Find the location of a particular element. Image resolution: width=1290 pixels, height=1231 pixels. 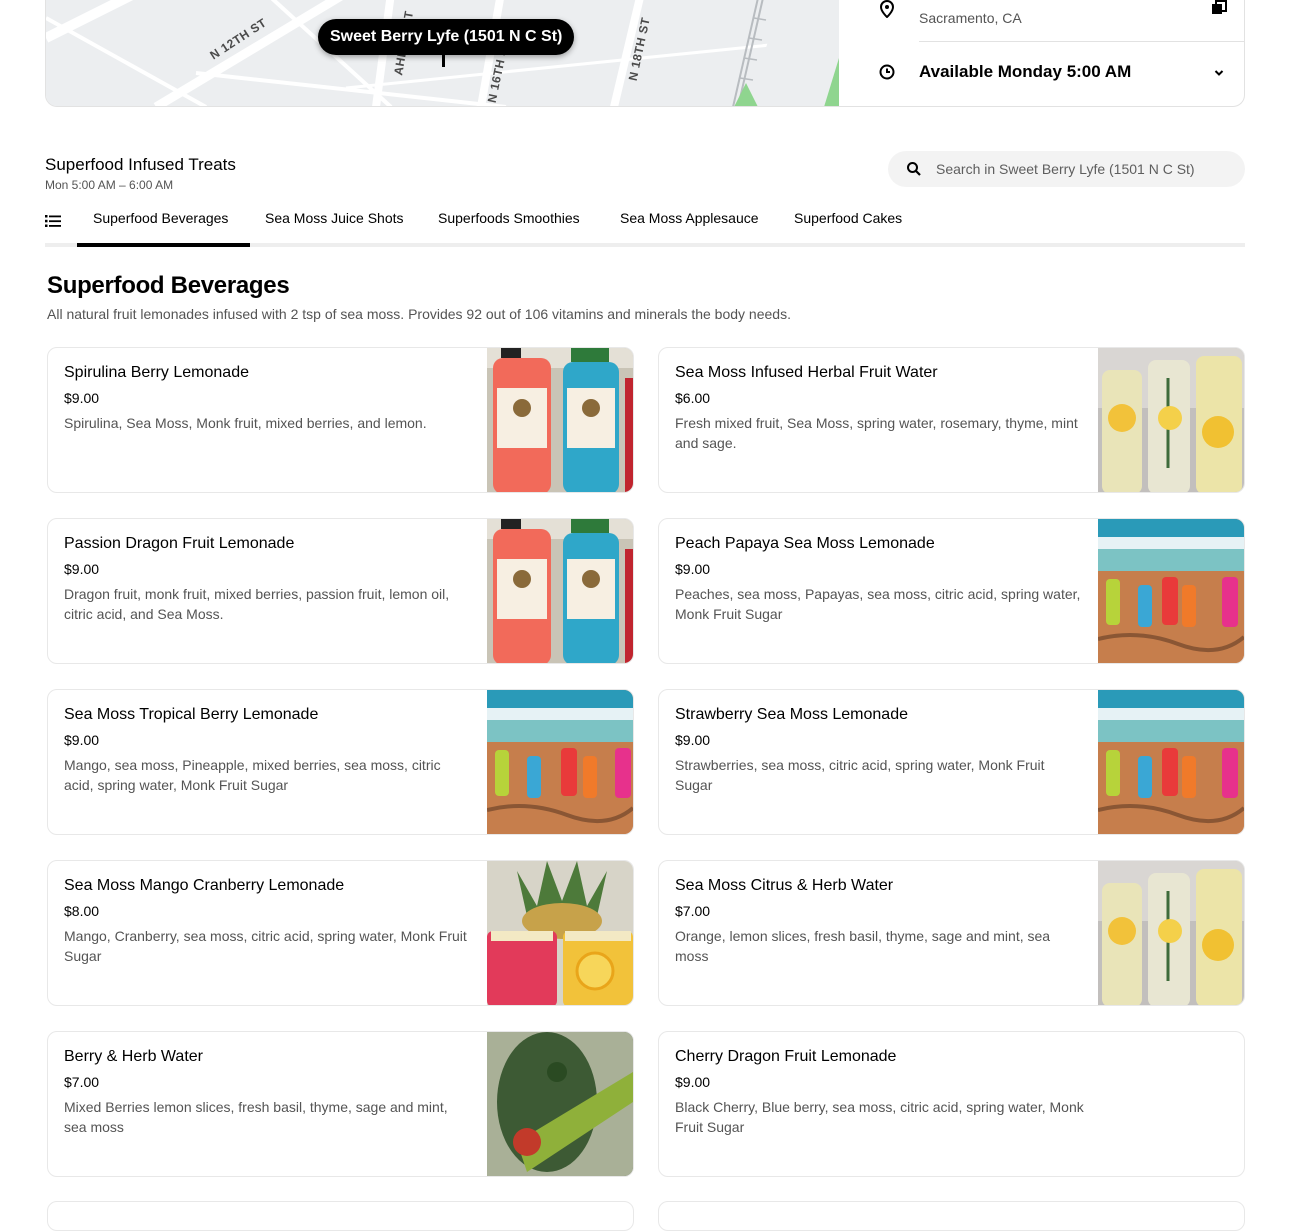

store-city: Sacramento, CA is located at coordinates (970, 18).